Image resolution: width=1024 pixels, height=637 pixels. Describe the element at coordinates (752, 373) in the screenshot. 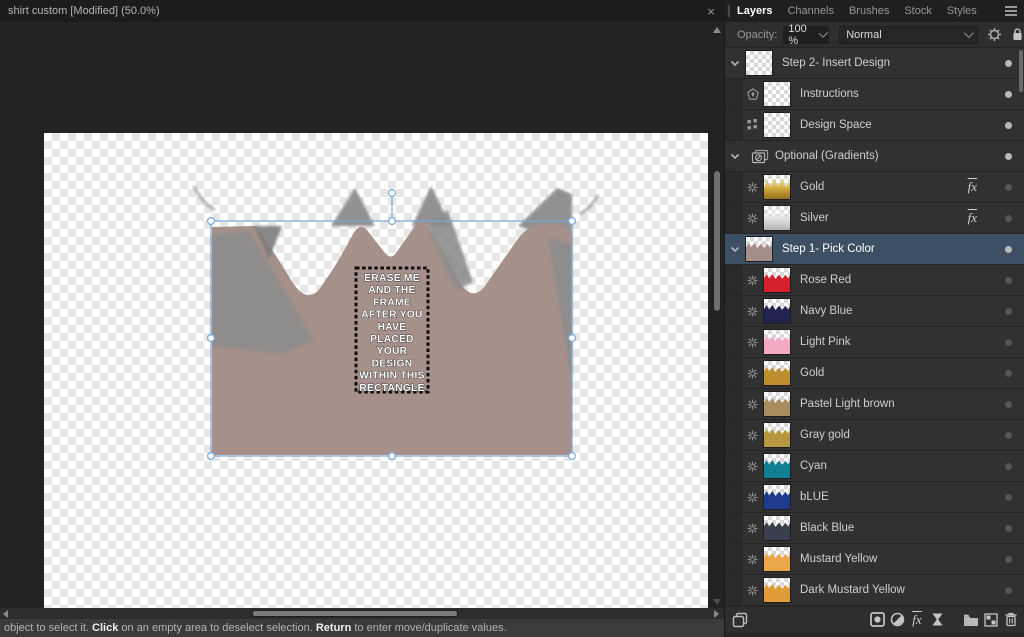

I see `snowflake-icon` at that location.